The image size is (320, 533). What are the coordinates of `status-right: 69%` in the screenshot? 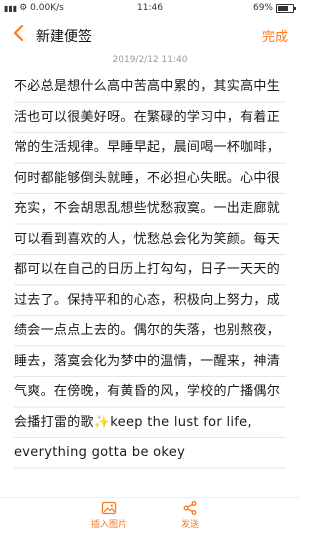 It's located at (274, 8).